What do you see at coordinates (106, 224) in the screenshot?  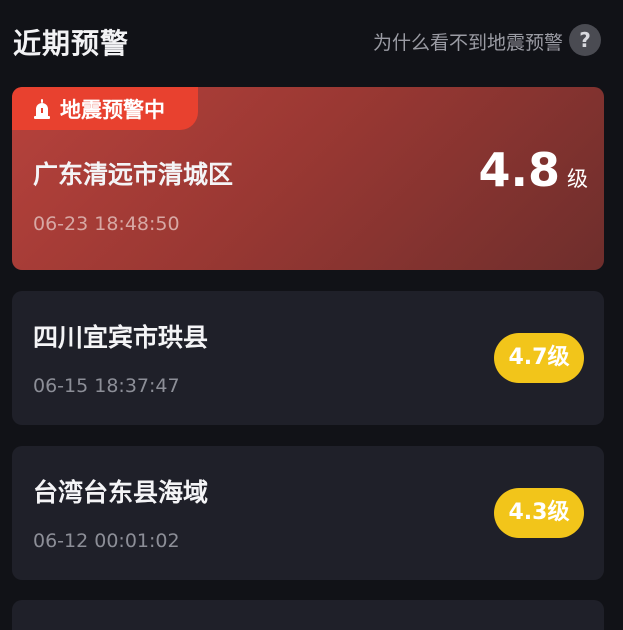 I see `alert-time: 06-23 18:48:50` at bounding box center [106, 224].